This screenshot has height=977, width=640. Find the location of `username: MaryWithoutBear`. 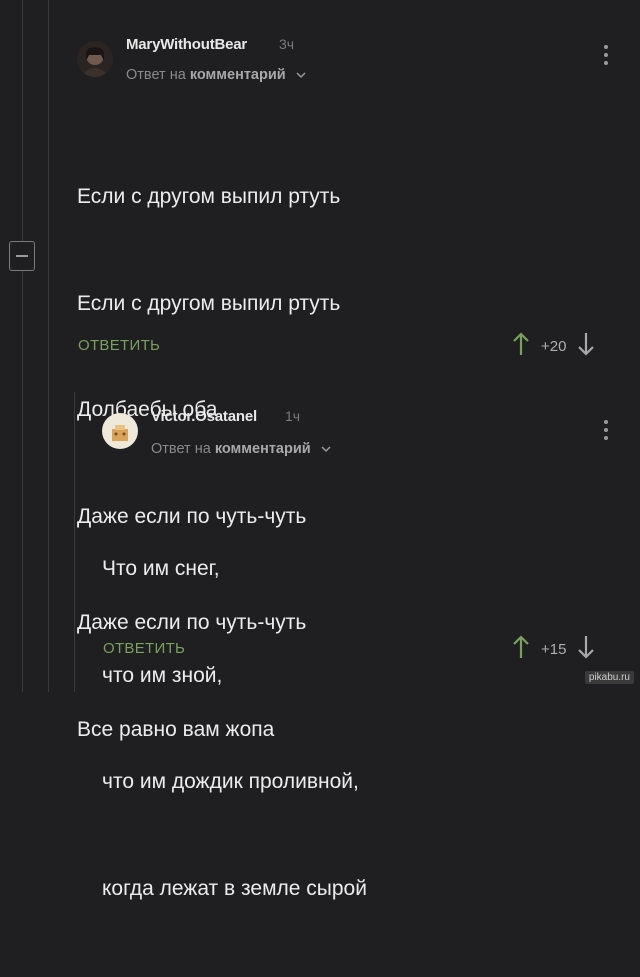

username: MaryWithoutBear is located at coordinates (186, 44).